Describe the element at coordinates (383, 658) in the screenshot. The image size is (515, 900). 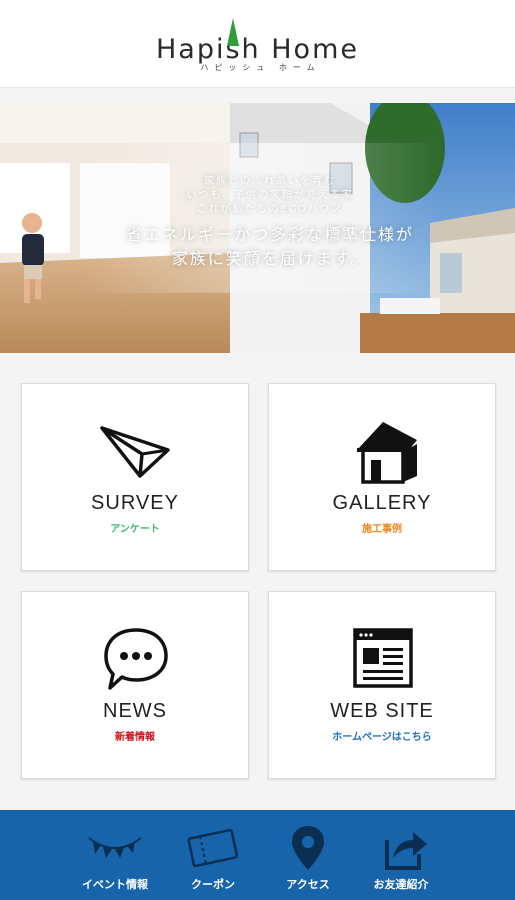
I see `browser-window-icon` at that location.